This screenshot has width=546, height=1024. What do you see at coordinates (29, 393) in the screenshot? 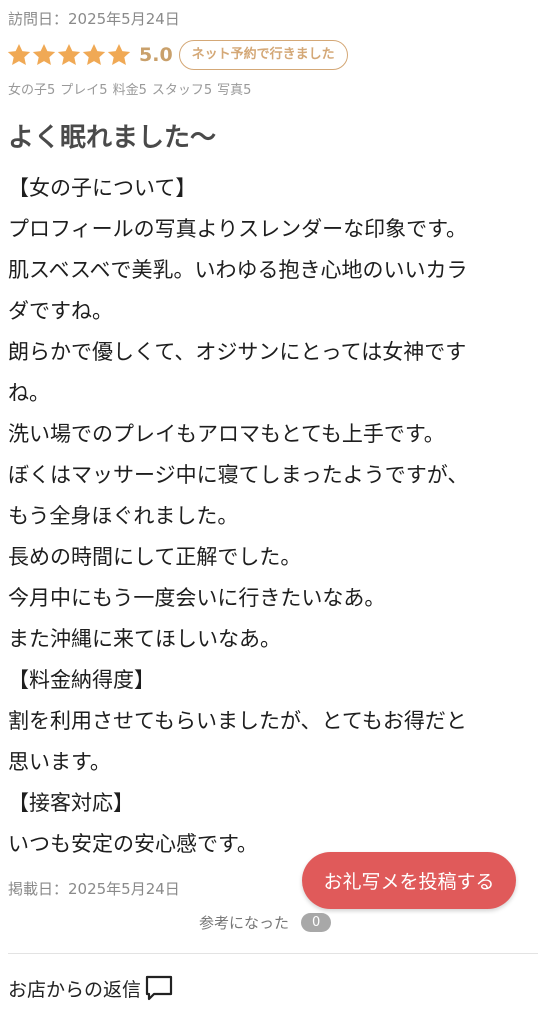
I see `review-body-line: ね。` at bounding box center [29, 393].